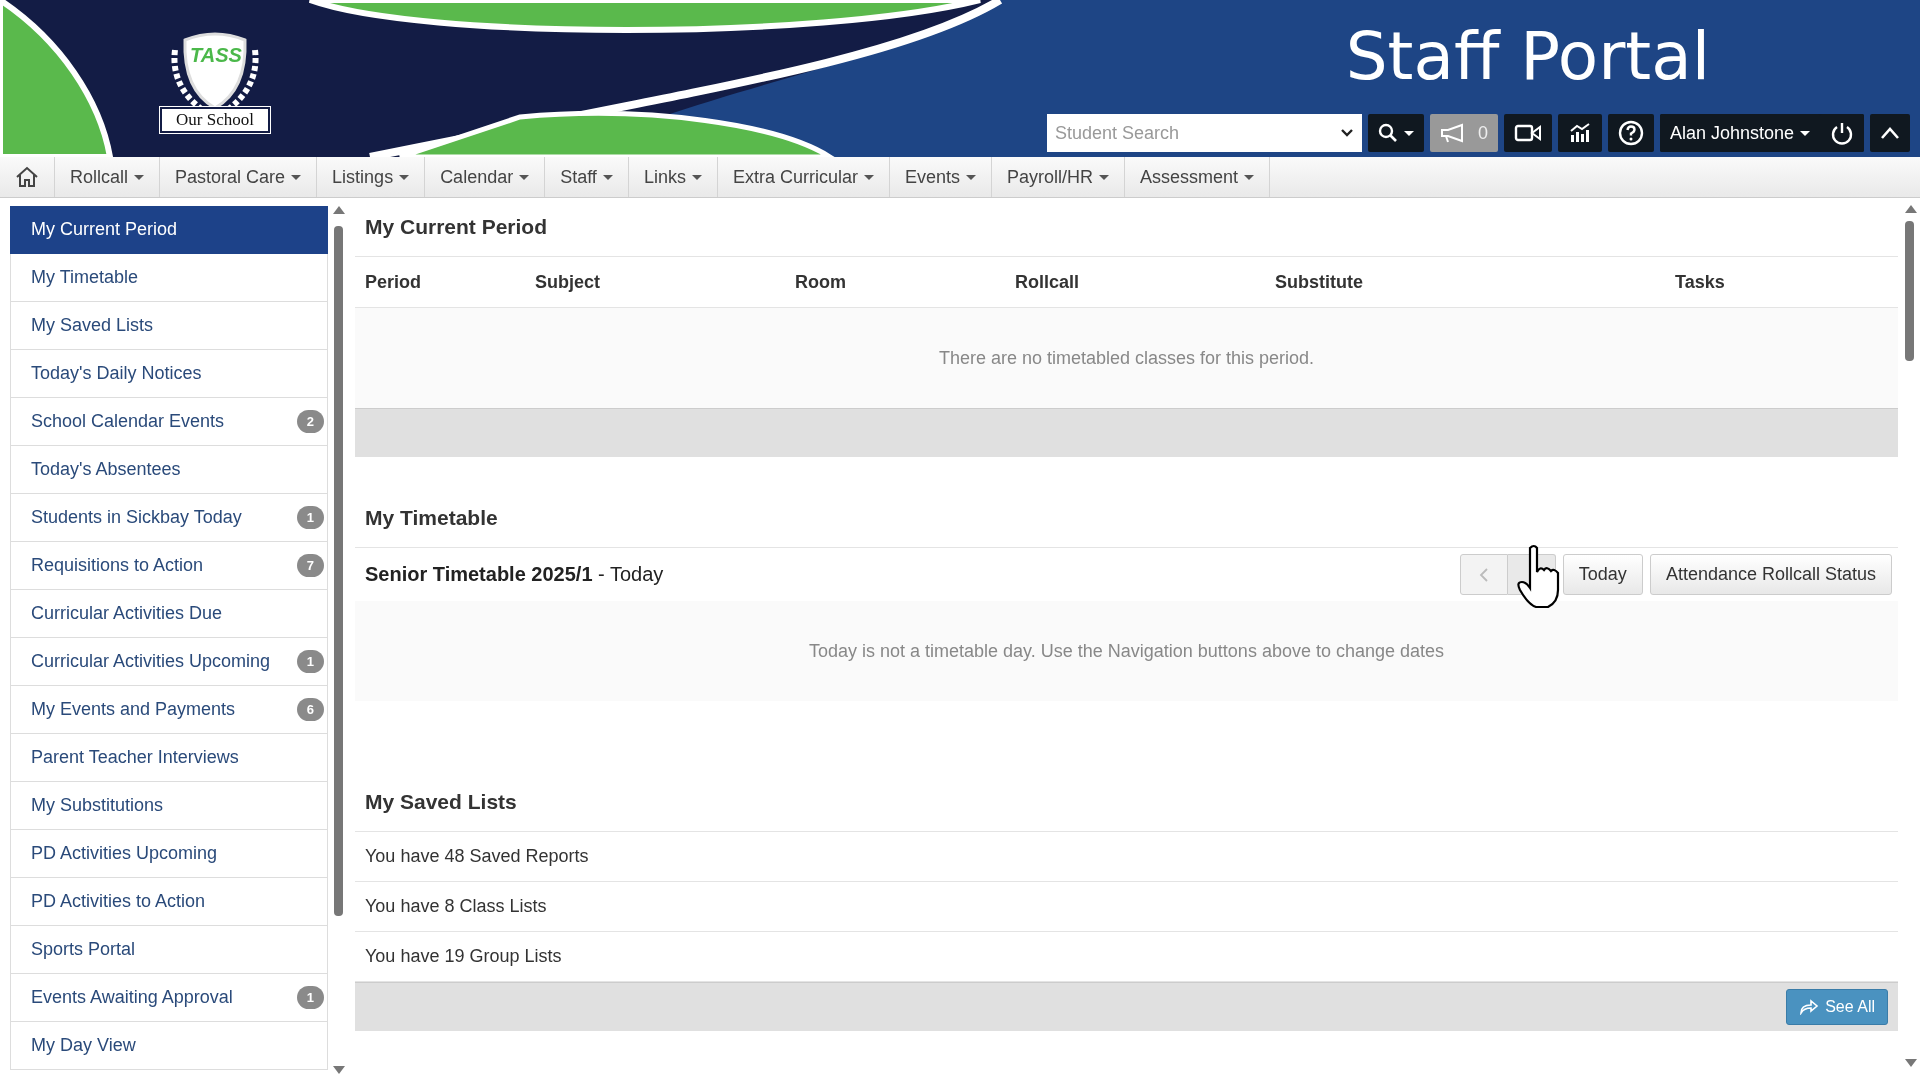 The height and width of the screenshot is (1080, 1920). What do you see at coordinates (169, 710) in the screenshot?
I see `sidebar-item: My Events and Payments 6` at bounding box center [169, 710].